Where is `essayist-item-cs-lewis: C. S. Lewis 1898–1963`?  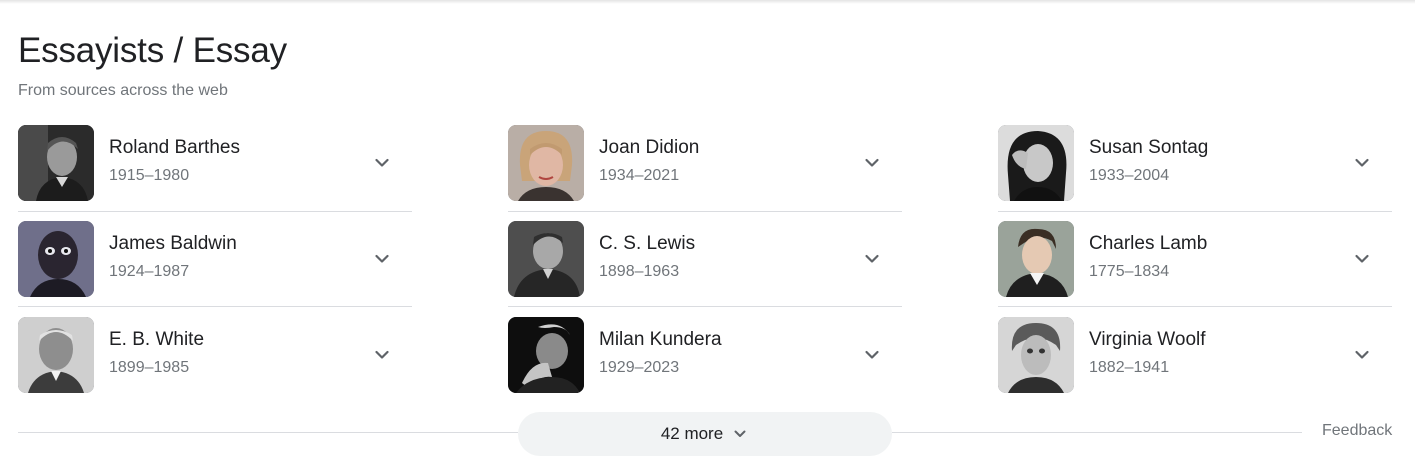 essayist-item-cs-lewis: C. S. Lewis 1898–1963 is located at coordinates (705, 259).